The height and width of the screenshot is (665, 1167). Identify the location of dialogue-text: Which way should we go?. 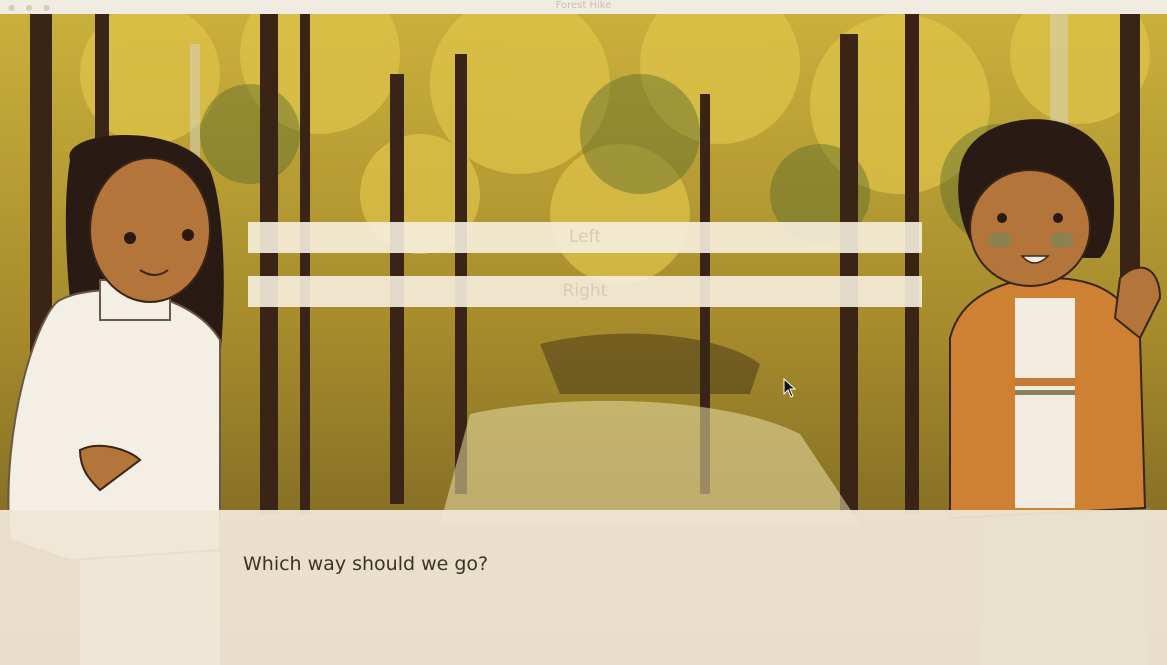
(366, 564).